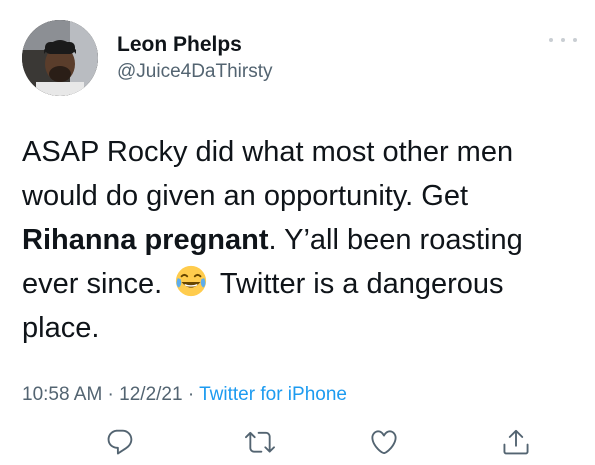  What do you see at coordinates (145, 240) in the screenshot?
I see `tweet-text-bold: Rihanna pregnant` at bounding box center [145, 240].